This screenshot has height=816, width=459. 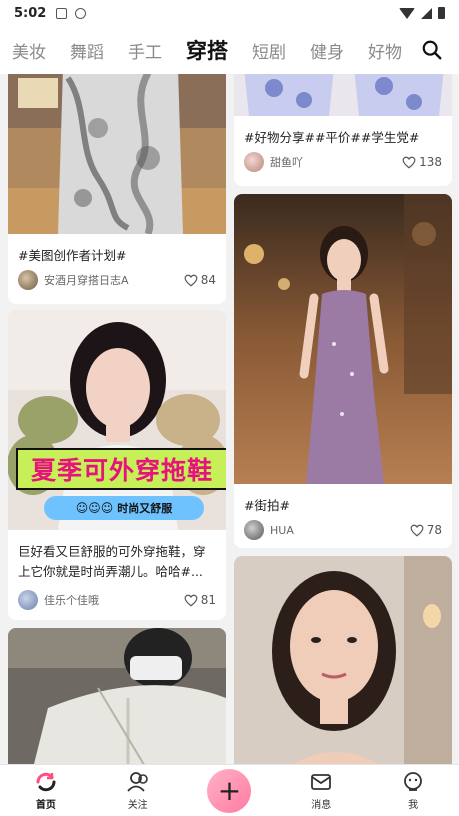 I want to click on like-count: 138, so click(x=430, y=162).